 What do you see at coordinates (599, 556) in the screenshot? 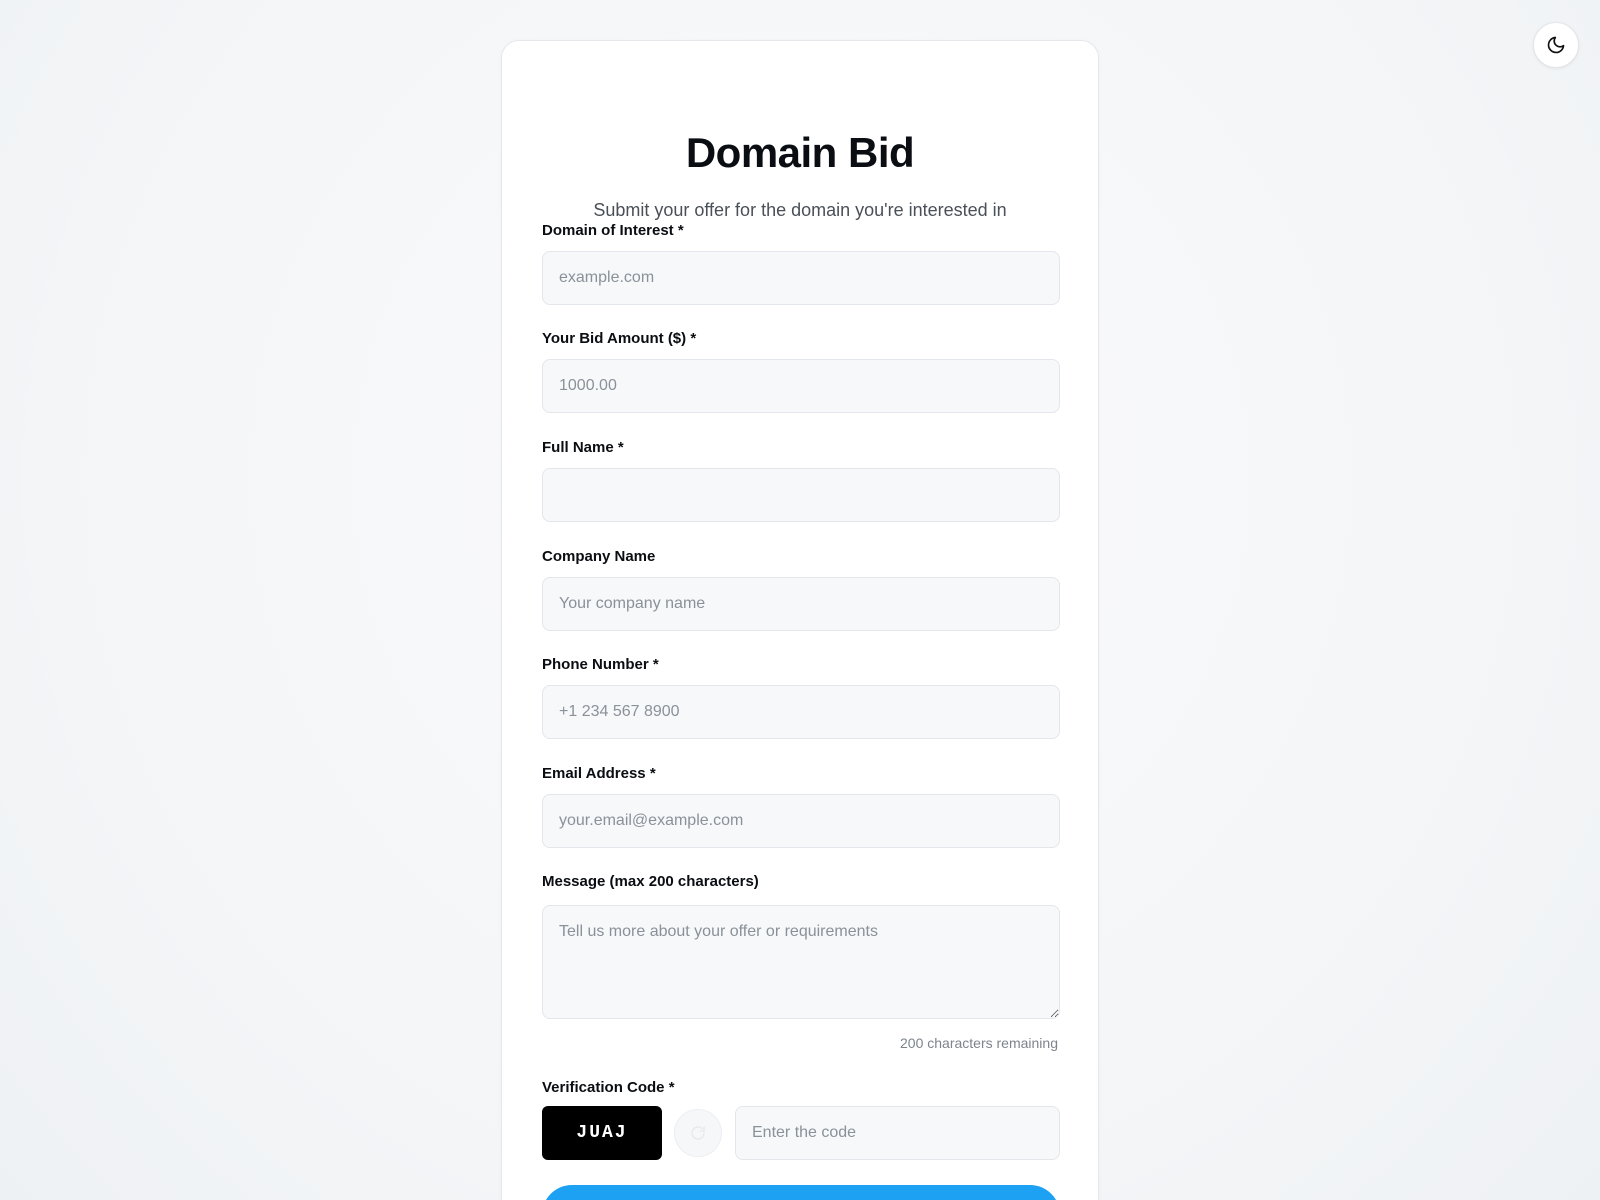
I see `company-name-label: Company Name` at bounding box center [599, 556].